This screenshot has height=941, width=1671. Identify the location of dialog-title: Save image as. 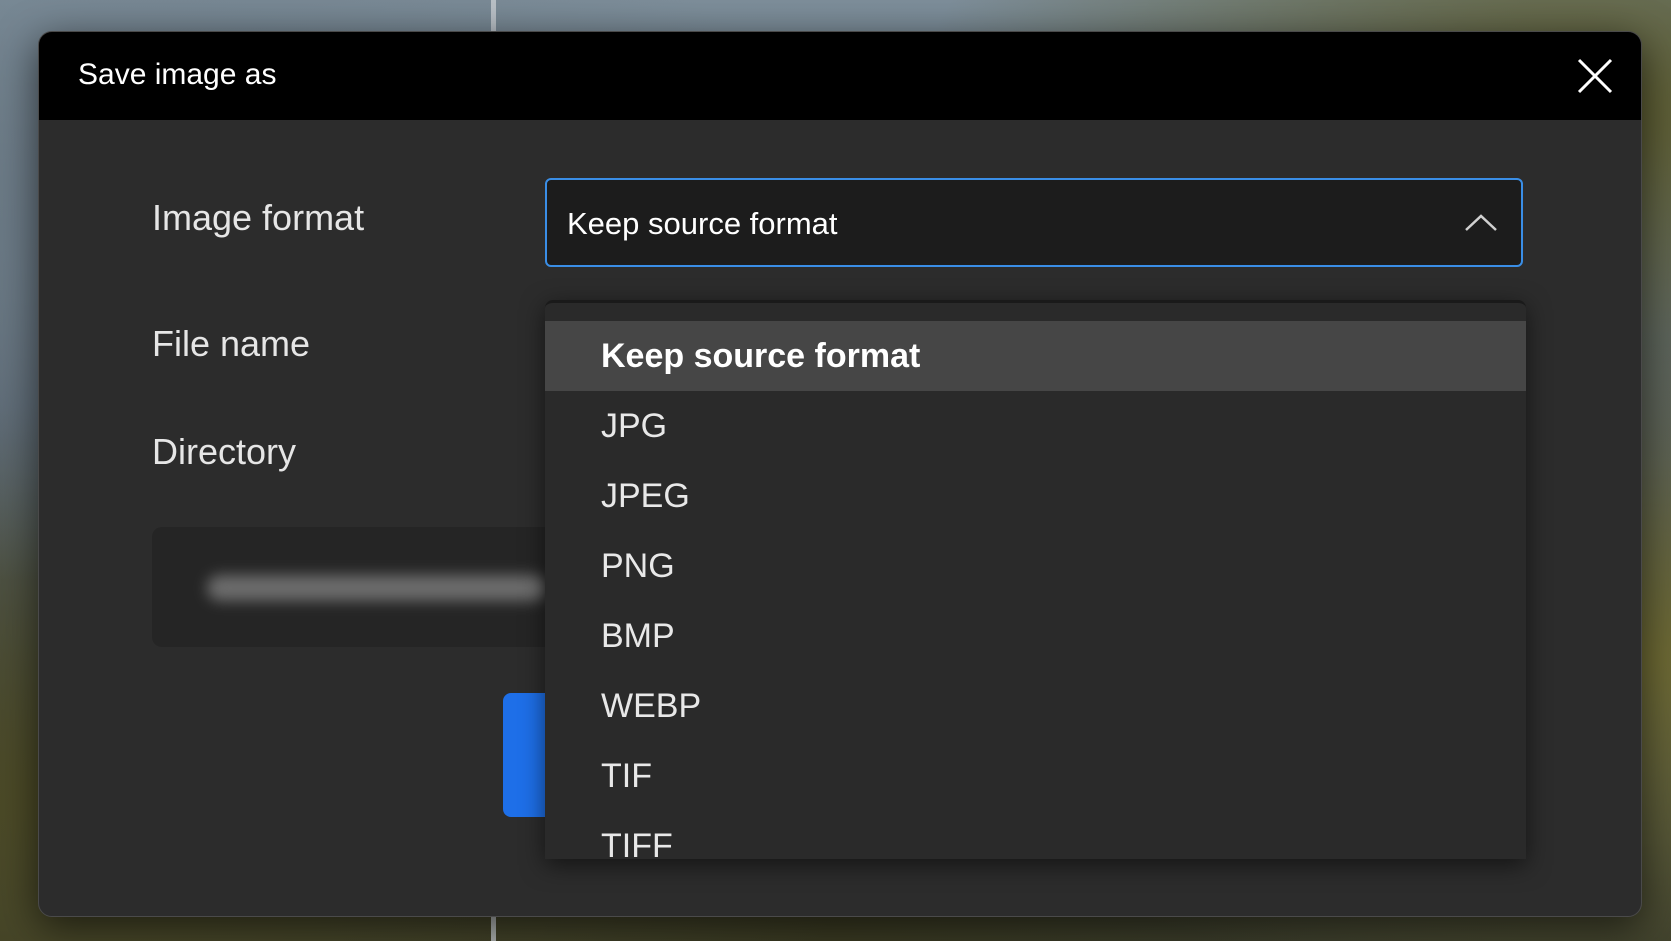
(177, 74).